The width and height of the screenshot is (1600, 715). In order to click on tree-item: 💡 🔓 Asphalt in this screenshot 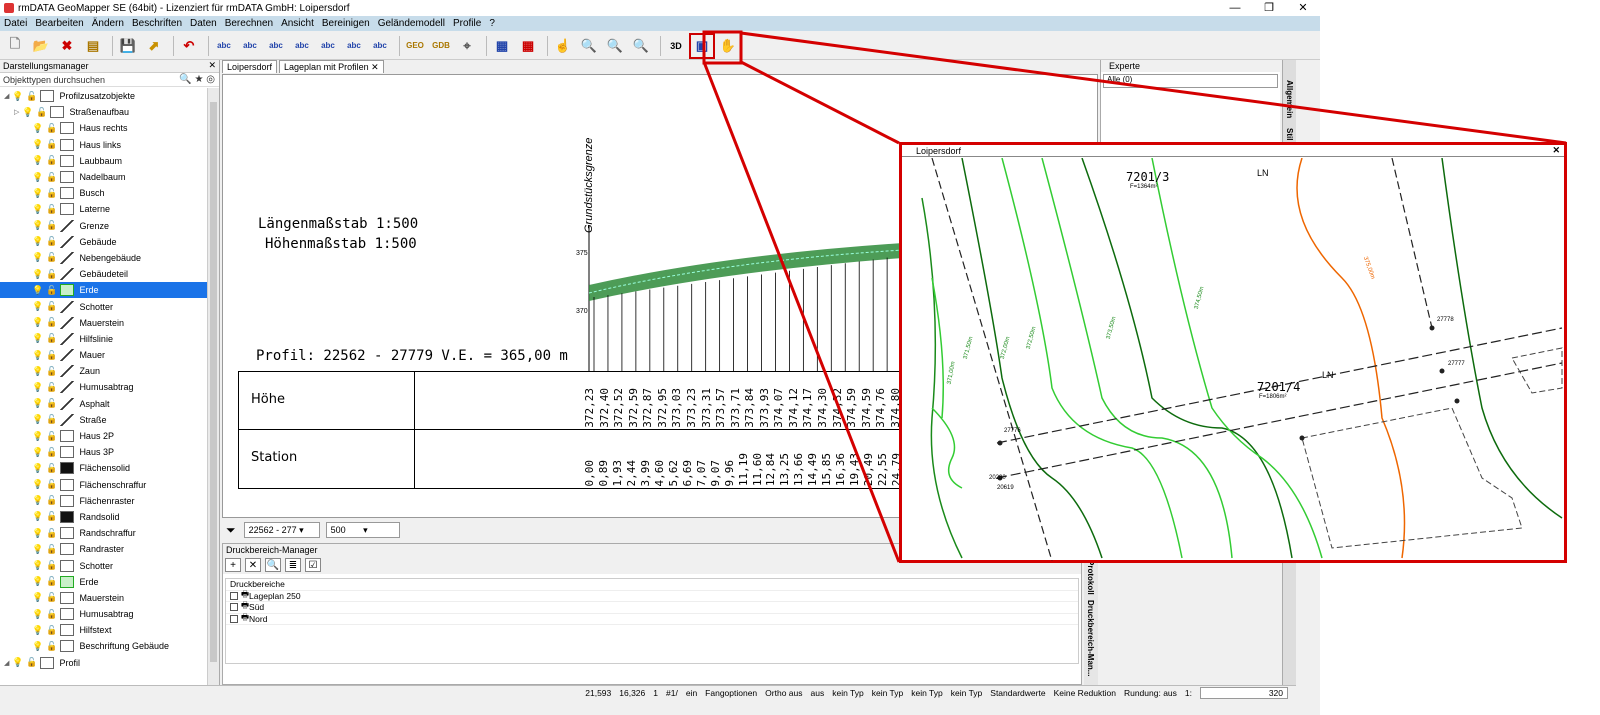, I will do `click(104, 404)`.